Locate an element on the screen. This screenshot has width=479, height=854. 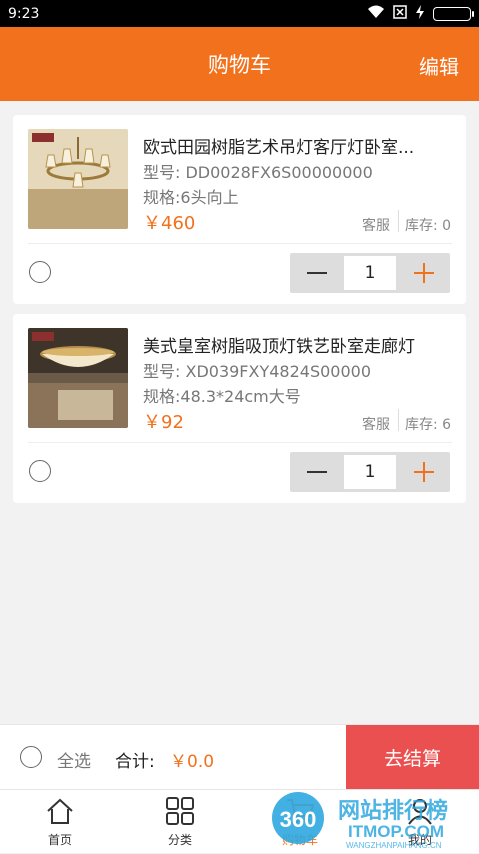
wifi-icon is located at coordinates (376, 14).